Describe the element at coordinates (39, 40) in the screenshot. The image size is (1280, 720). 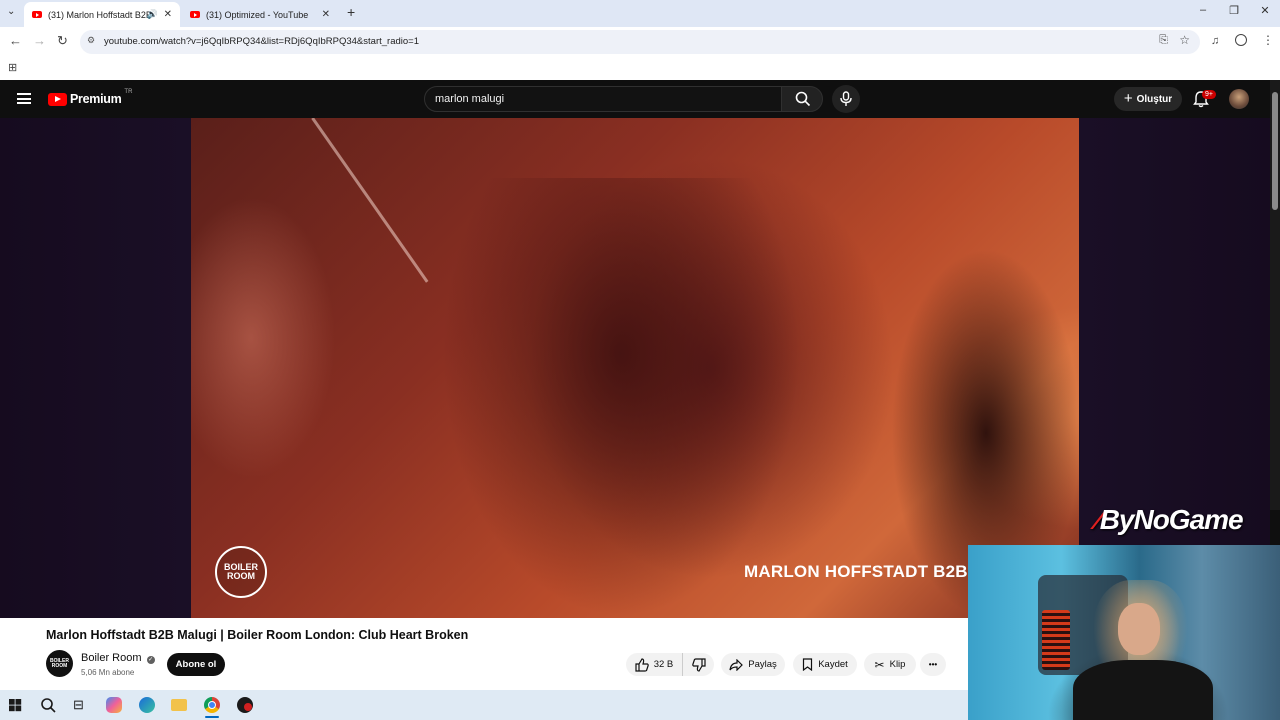
I see `forward-icon: →` at that location.